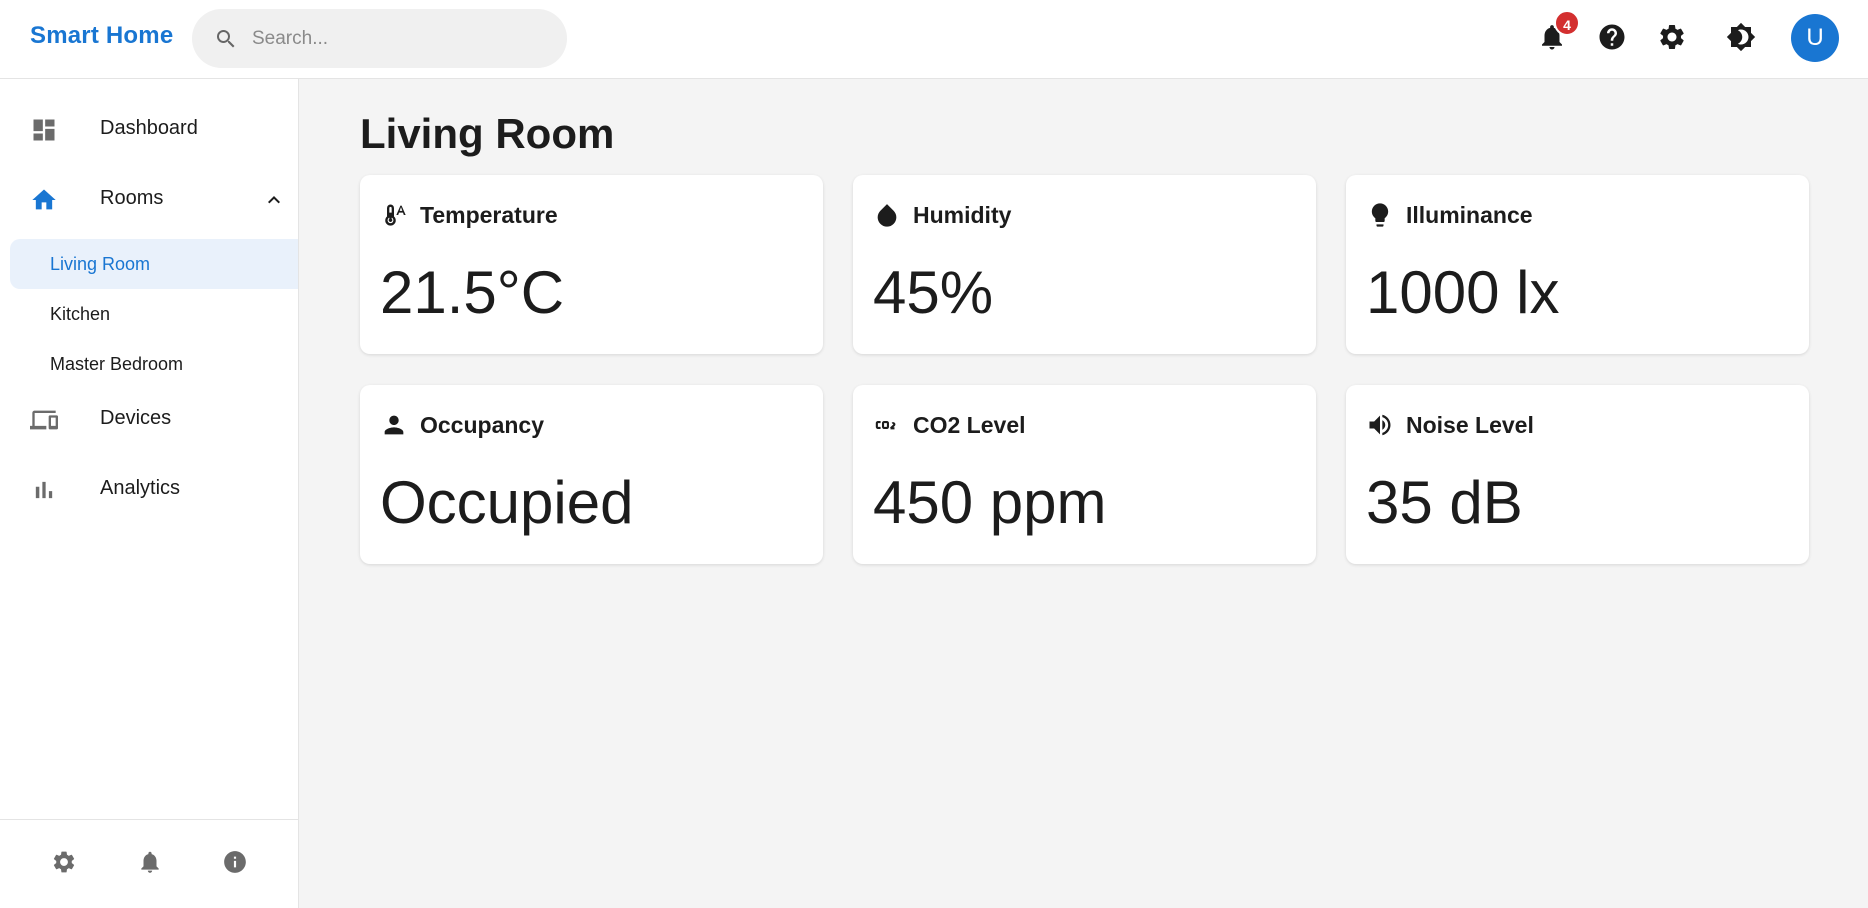 The height and width of the screenshot is (908, 1868). I want to click on search-box, so click(379, 38).